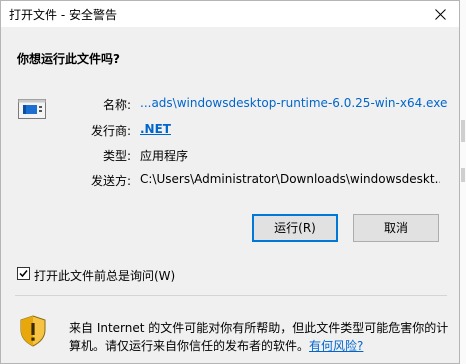 The image size is (466, 364). What do you see at coordinates (164, 156) in the screenshot?
I see `type-value: 应用程序` at bounding box center [164, 156].